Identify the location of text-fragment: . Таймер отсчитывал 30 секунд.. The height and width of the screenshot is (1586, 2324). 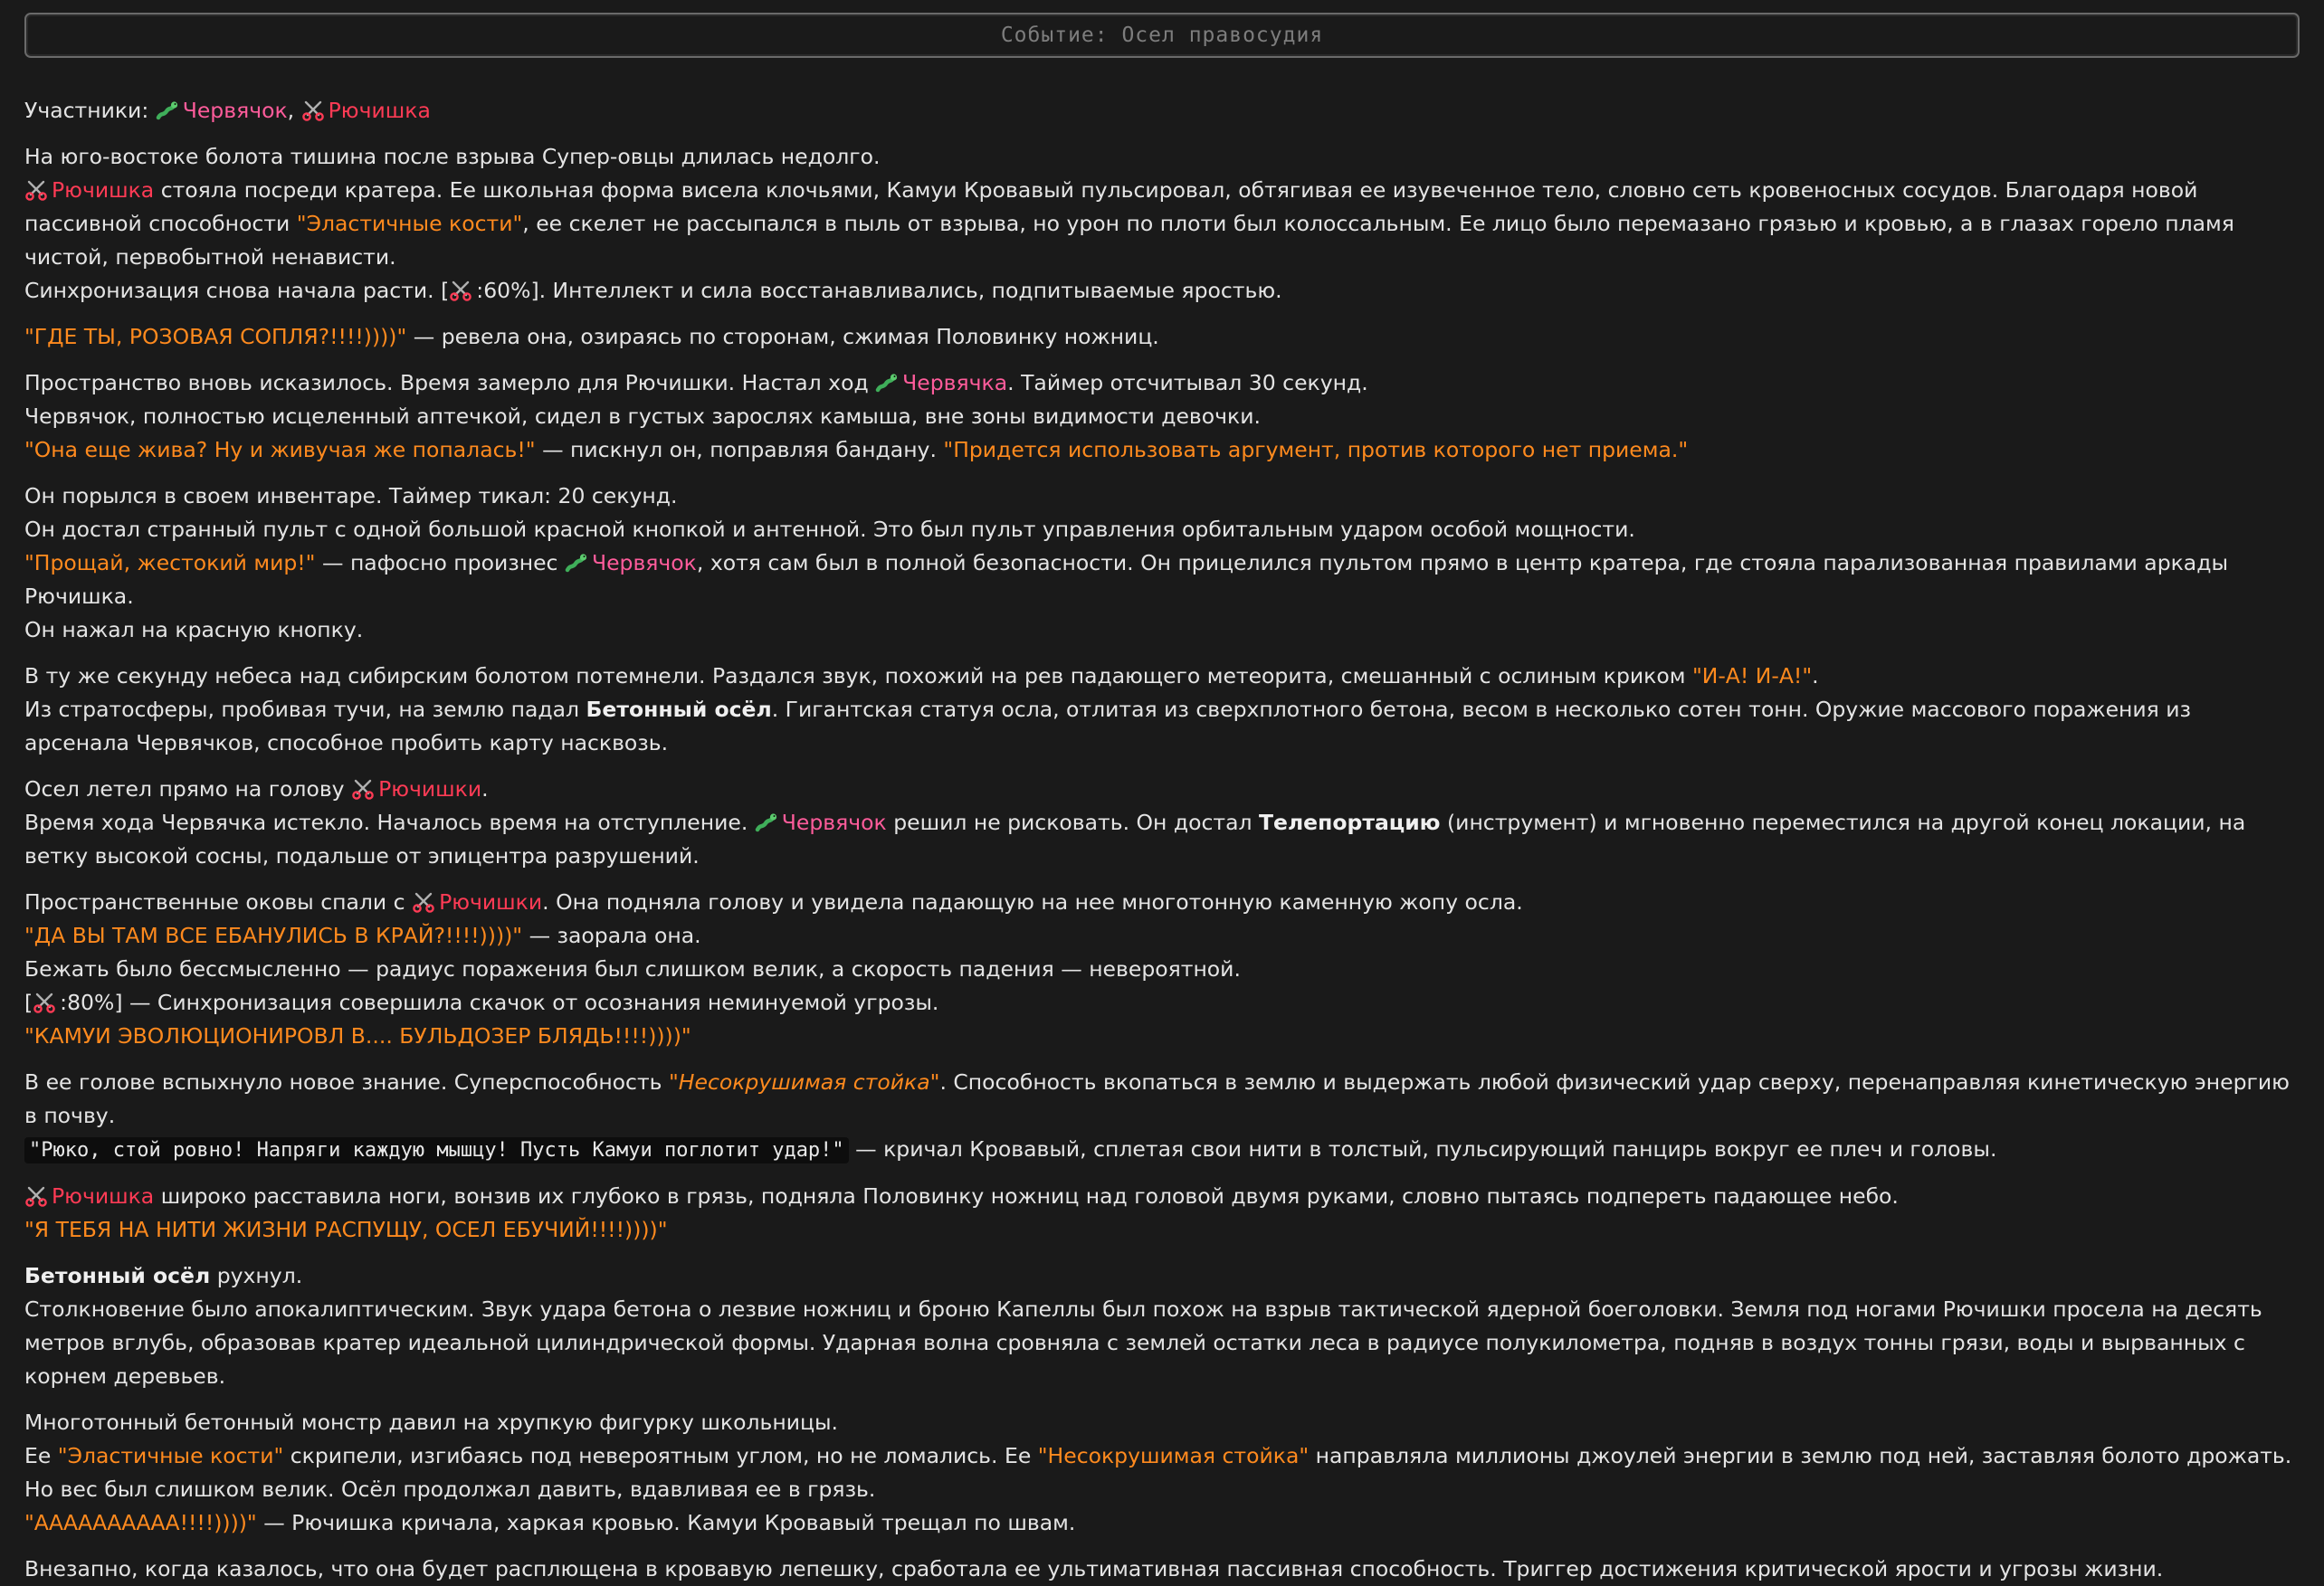
(1188, 382).